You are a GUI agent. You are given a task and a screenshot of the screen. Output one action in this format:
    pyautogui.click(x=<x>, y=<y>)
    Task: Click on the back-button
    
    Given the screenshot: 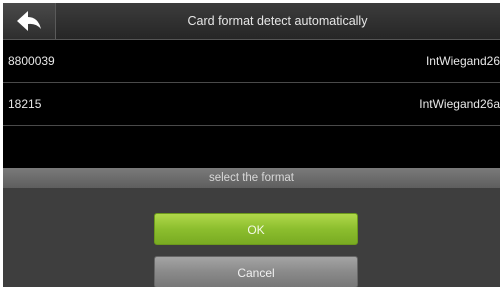 What is the action you would take?
    pyautogui.click(x=29, y=21)
    